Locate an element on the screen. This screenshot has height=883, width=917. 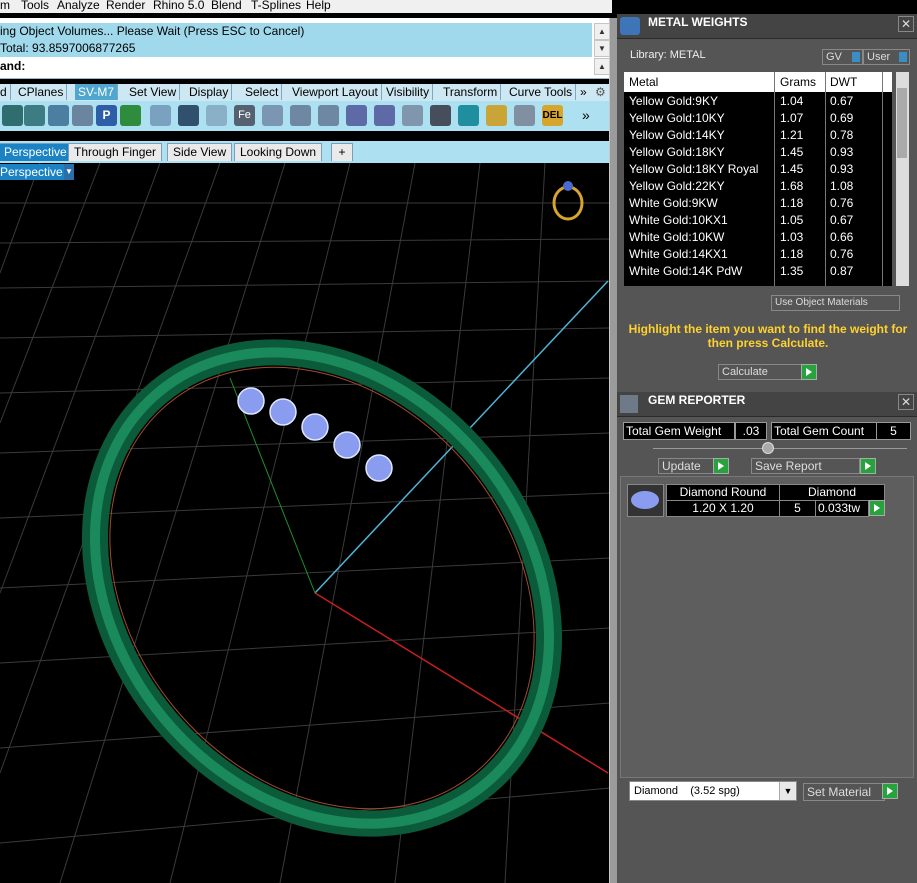
save-report-play-icon is located at coordinates (868, 466).